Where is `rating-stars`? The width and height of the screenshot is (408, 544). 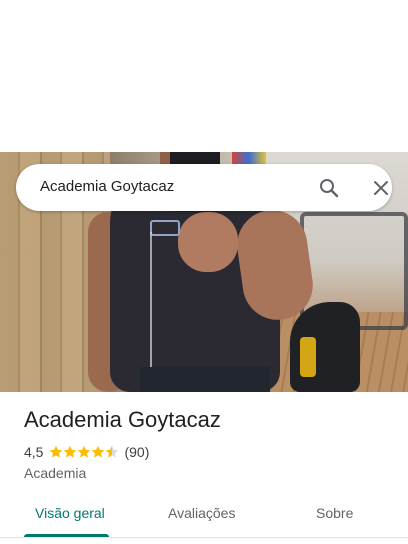 rating-stars is located at coordinates (84, 452).